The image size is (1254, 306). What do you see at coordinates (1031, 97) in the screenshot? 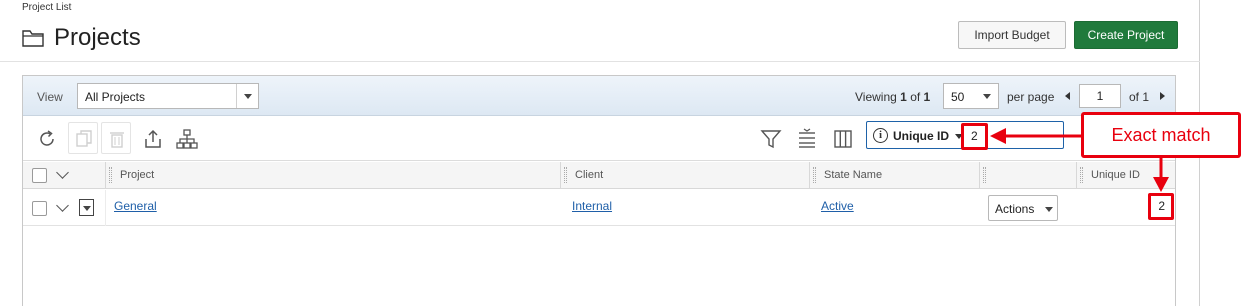
I see `per-page-label: per page` at bounding box center [1031, 97].